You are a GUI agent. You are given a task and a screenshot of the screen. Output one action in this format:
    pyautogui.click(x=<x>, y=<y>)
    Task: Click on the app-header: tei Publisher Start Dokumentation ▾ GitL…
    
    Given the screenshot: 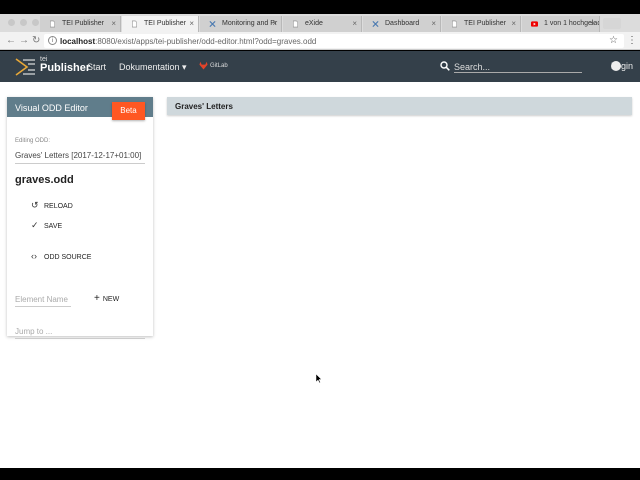 What is the action you would take?
    pyautogui.click(x=320, y=66)
    